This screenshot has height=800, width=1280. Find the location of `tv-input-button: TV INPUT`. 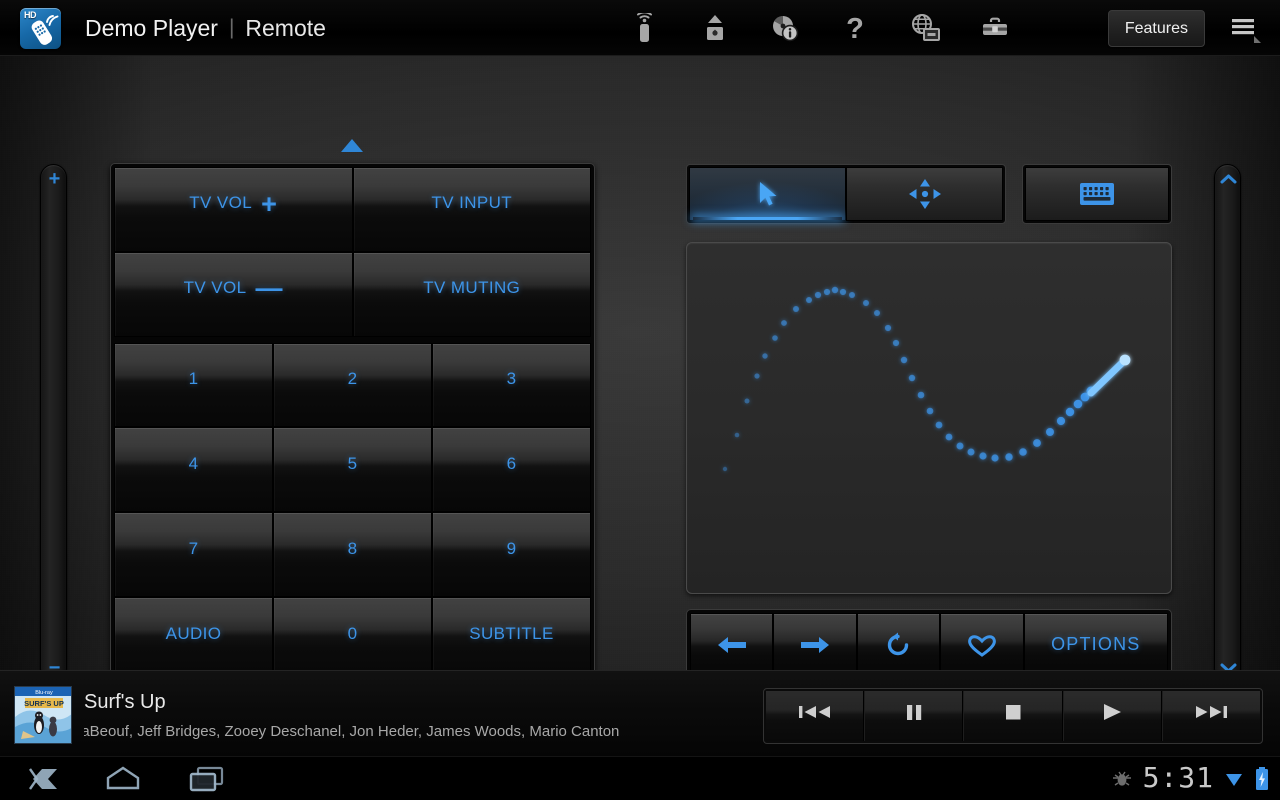

tv-input-button: TV INPUT is located at coordinates (471, 209).